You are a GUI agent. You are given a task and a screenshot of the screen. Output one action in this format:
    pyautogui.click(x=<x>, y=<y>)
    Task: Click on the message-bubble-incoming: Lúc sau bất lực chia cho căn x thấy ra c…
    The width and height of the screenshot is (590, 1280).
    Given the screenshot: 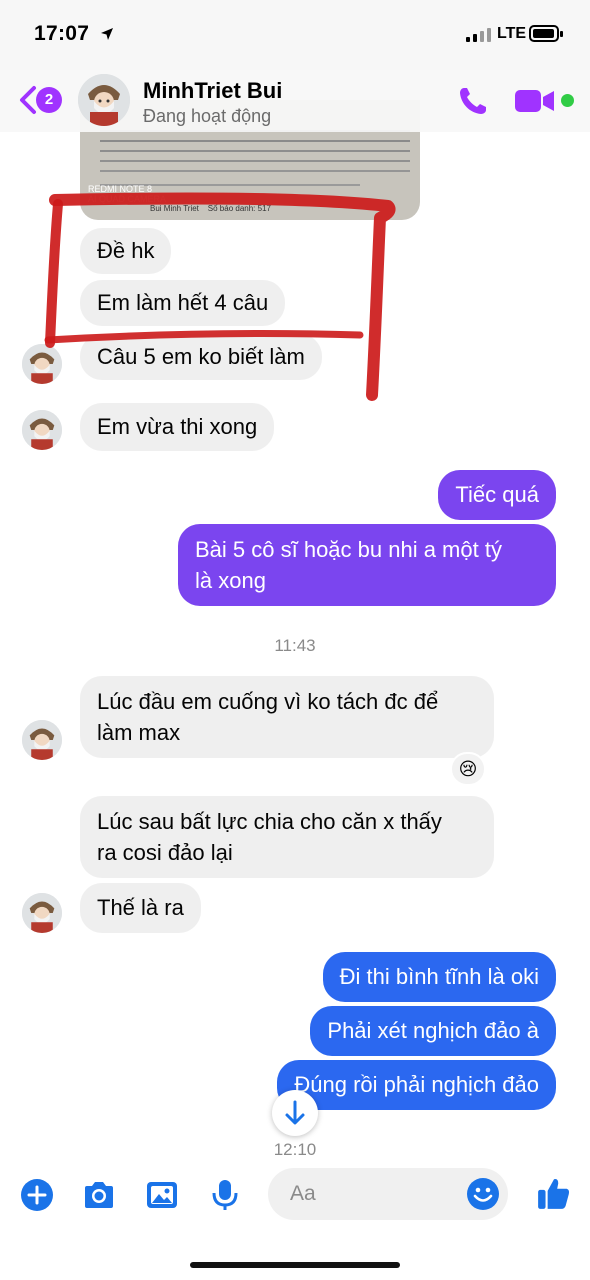 What is the action you would take?
    pyautogui.click(x=287, y=837)
    